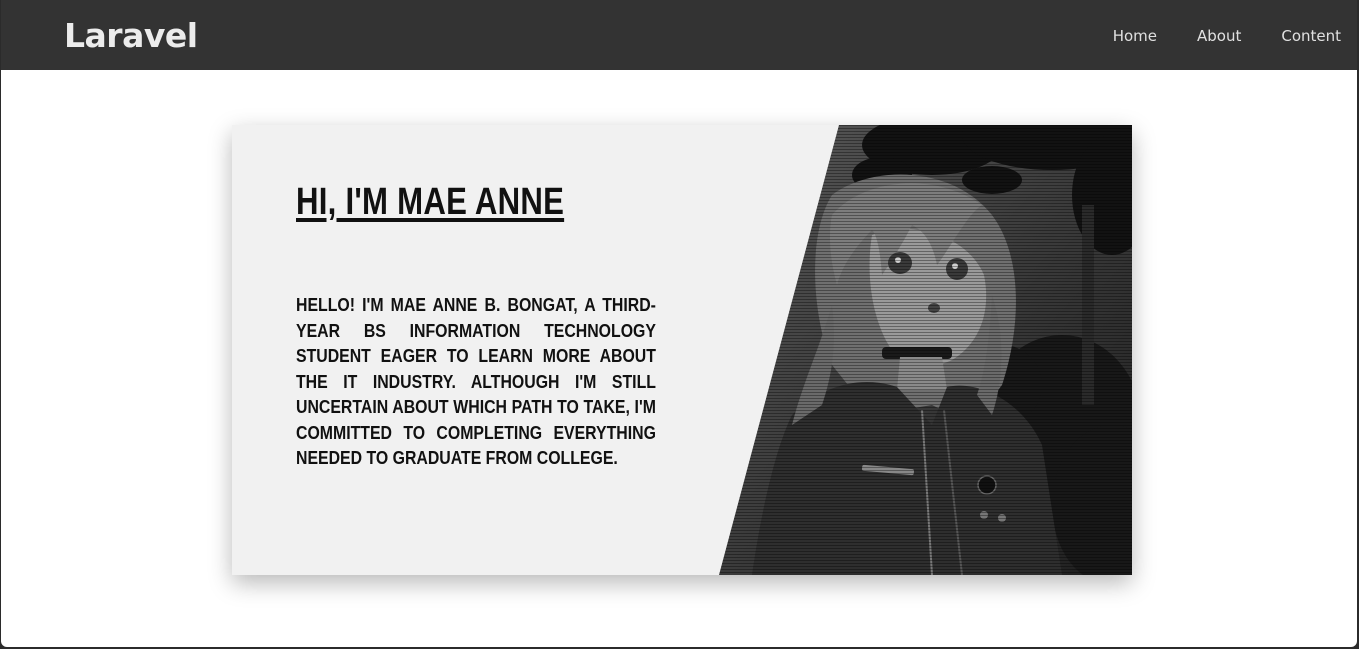 This screenshot has height=649, width=1359. I want to click on nav-links: Home About Content, so click(1207, 36).